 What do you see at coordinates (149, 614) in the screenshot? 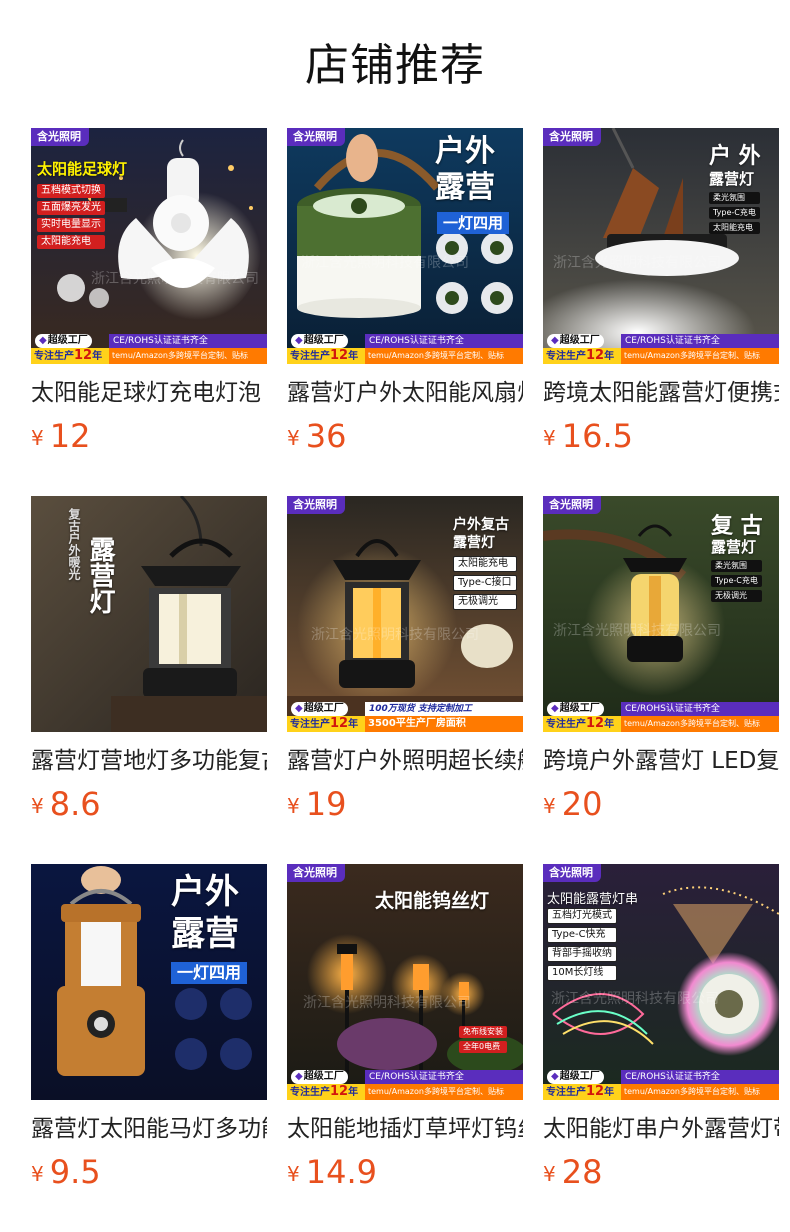
I see `product-image: 复古户外暖光 露营灯` at bounding box center [149, 614].